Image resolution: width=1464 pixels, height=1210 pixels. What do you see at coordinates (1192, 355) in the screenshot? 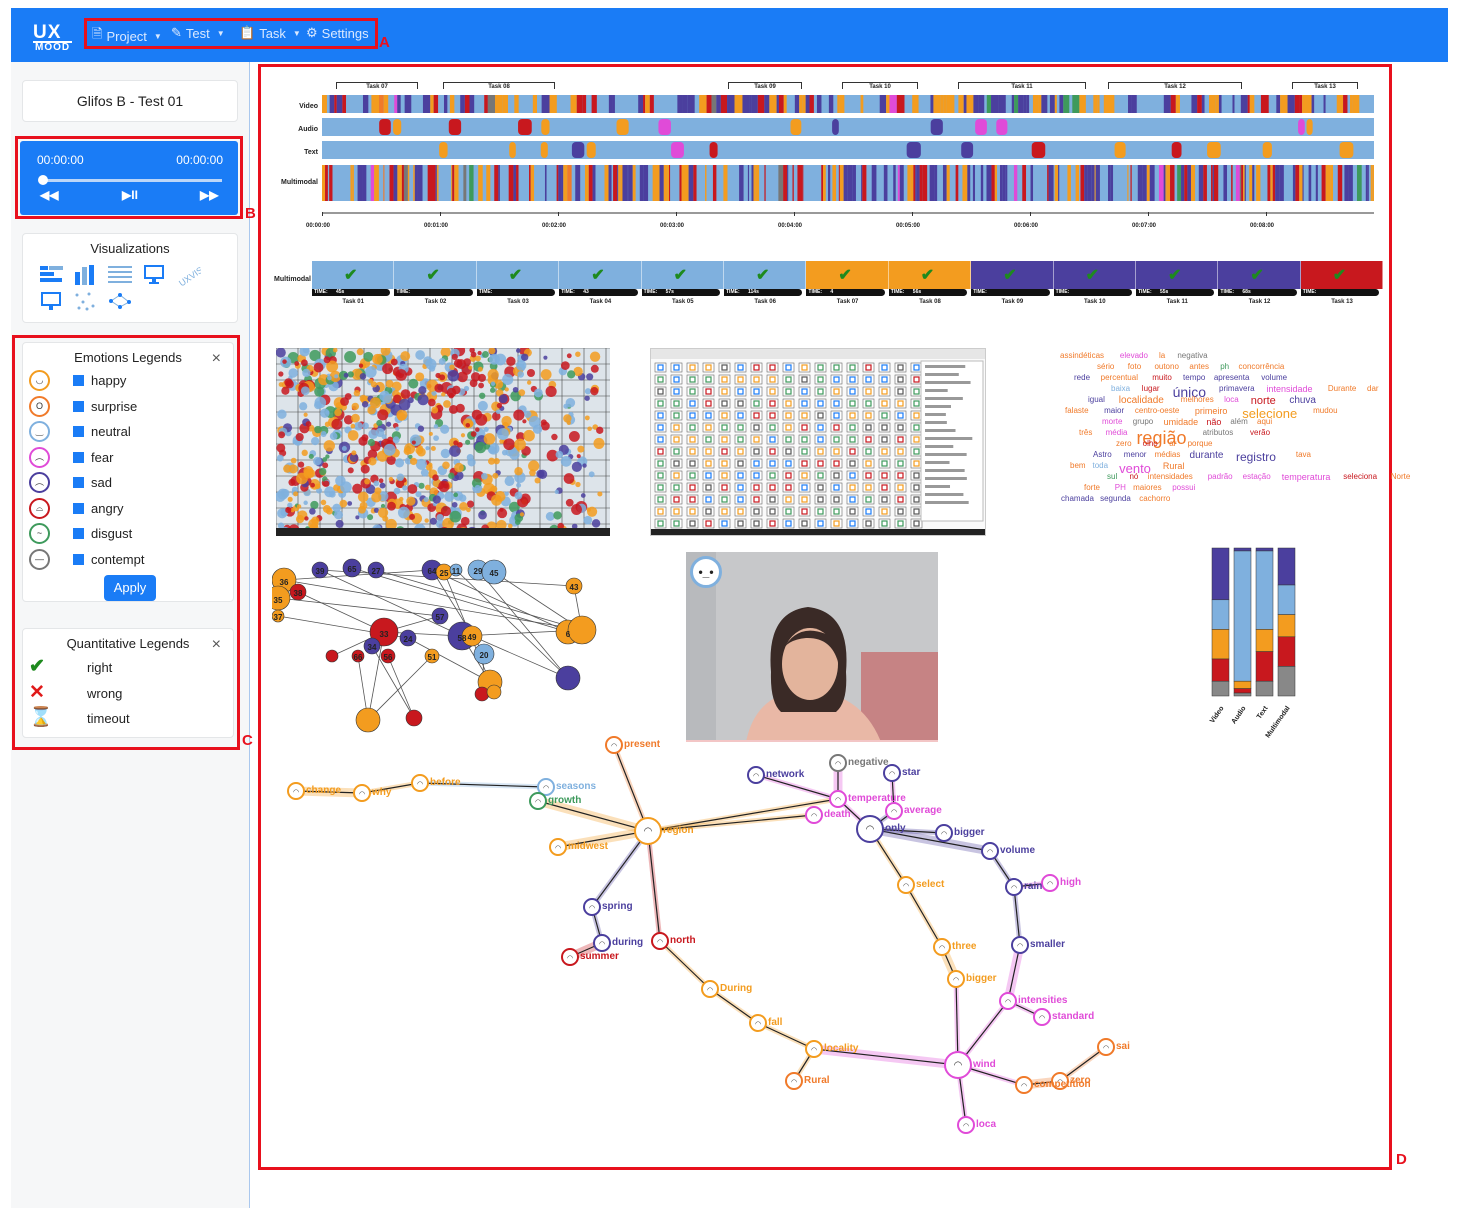
I see `word-cloud-word: negativa` at bounding box center [1192, 355].